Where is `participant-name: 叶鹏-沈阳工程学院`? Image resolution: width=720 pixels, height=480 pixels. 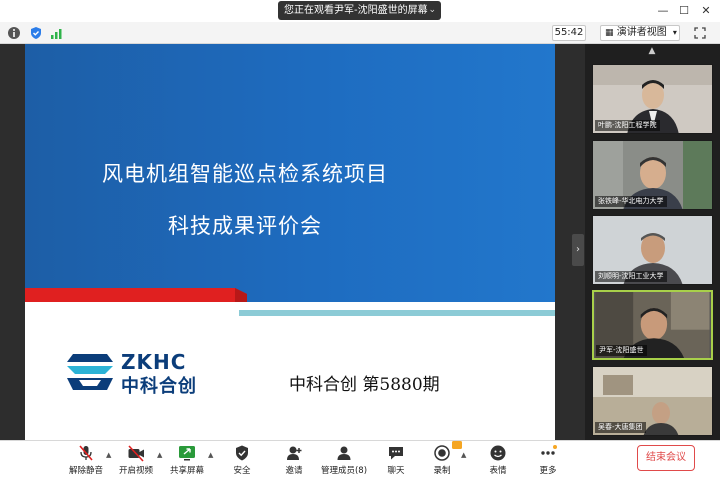
participant-name: 叶鹏-沈阳工程学院 is located at coordinates (627, 125).